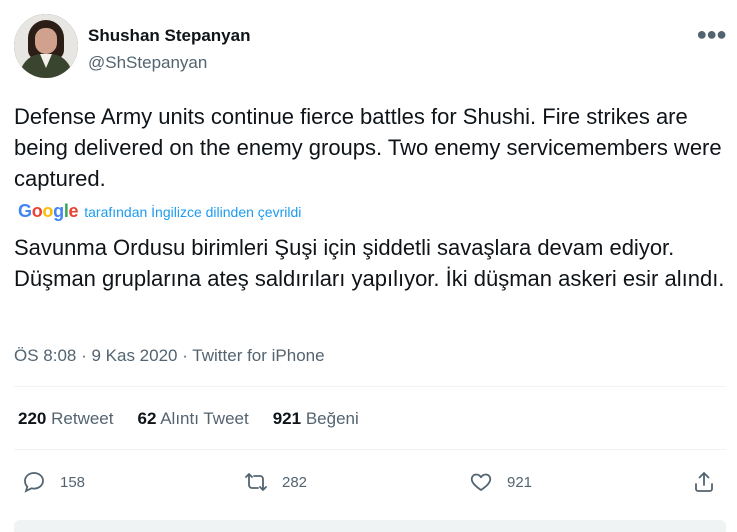 This screenshot has width=737, height=532. Describe the element at coordinates (287, 418) in the screenshot. I see `likes-count: 921` at that location.